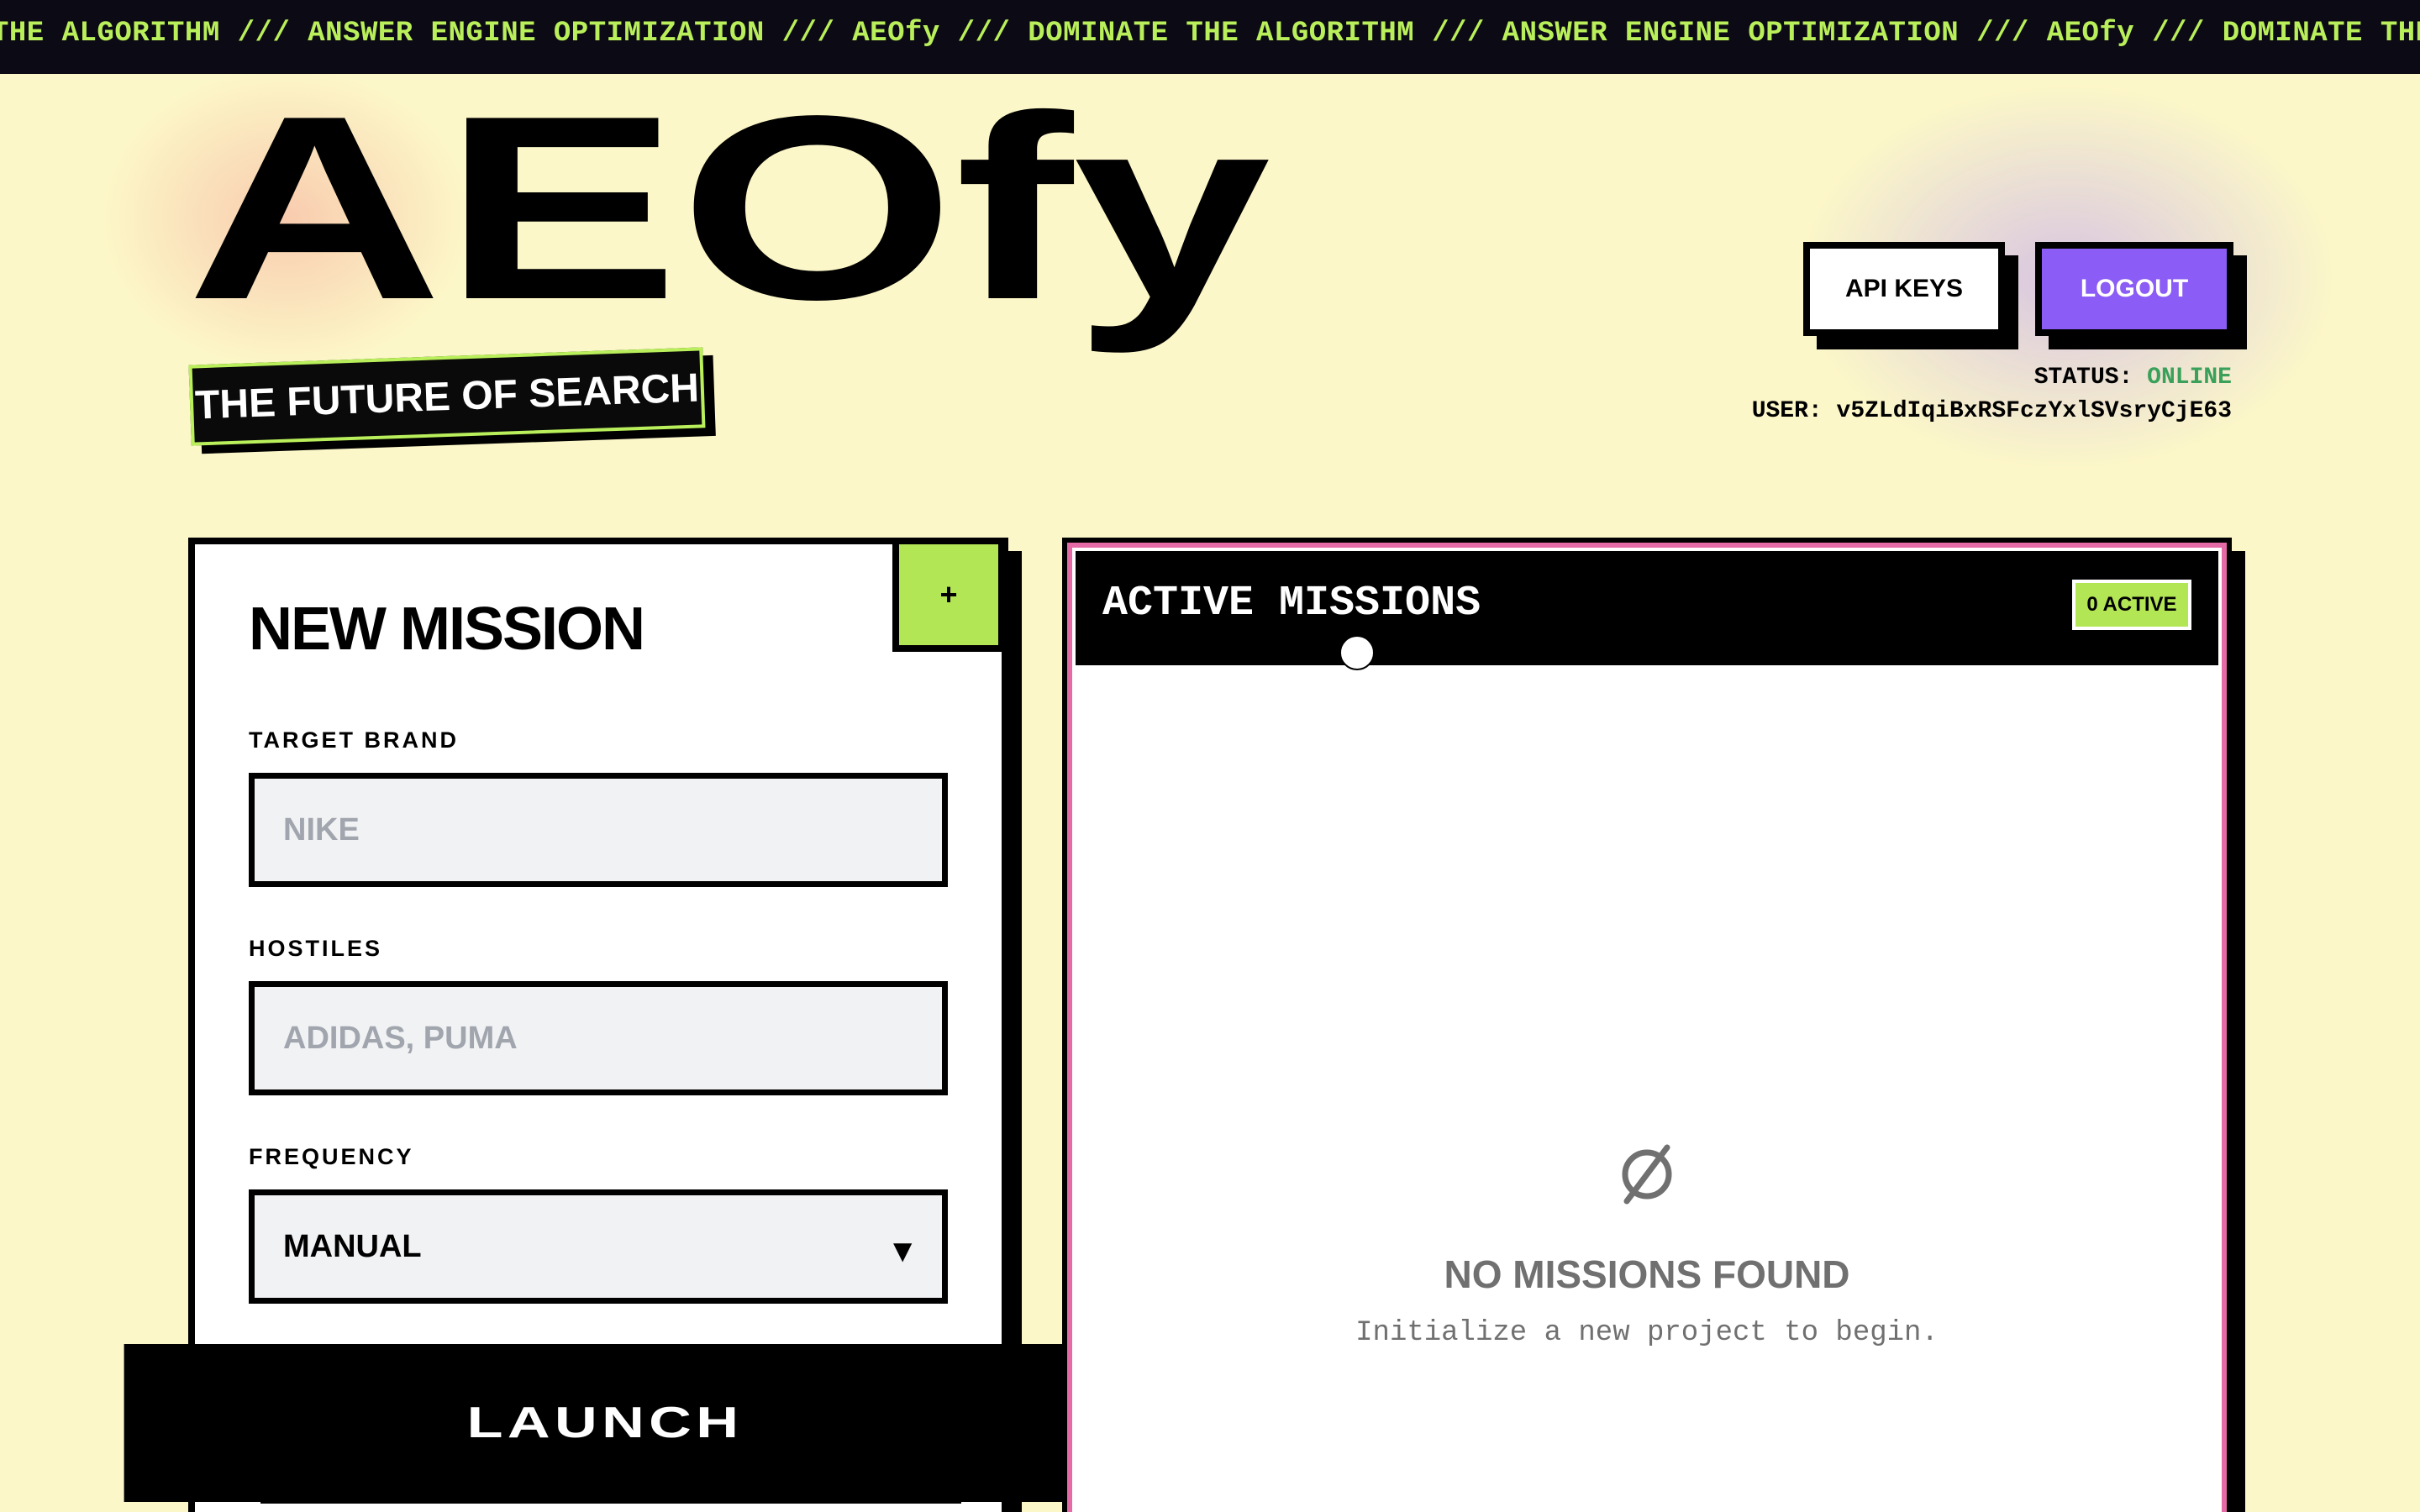  Describe the element at coordinates (316, 948) in the screenshot. I see `hostiles-label: HOSTILES` at that location.